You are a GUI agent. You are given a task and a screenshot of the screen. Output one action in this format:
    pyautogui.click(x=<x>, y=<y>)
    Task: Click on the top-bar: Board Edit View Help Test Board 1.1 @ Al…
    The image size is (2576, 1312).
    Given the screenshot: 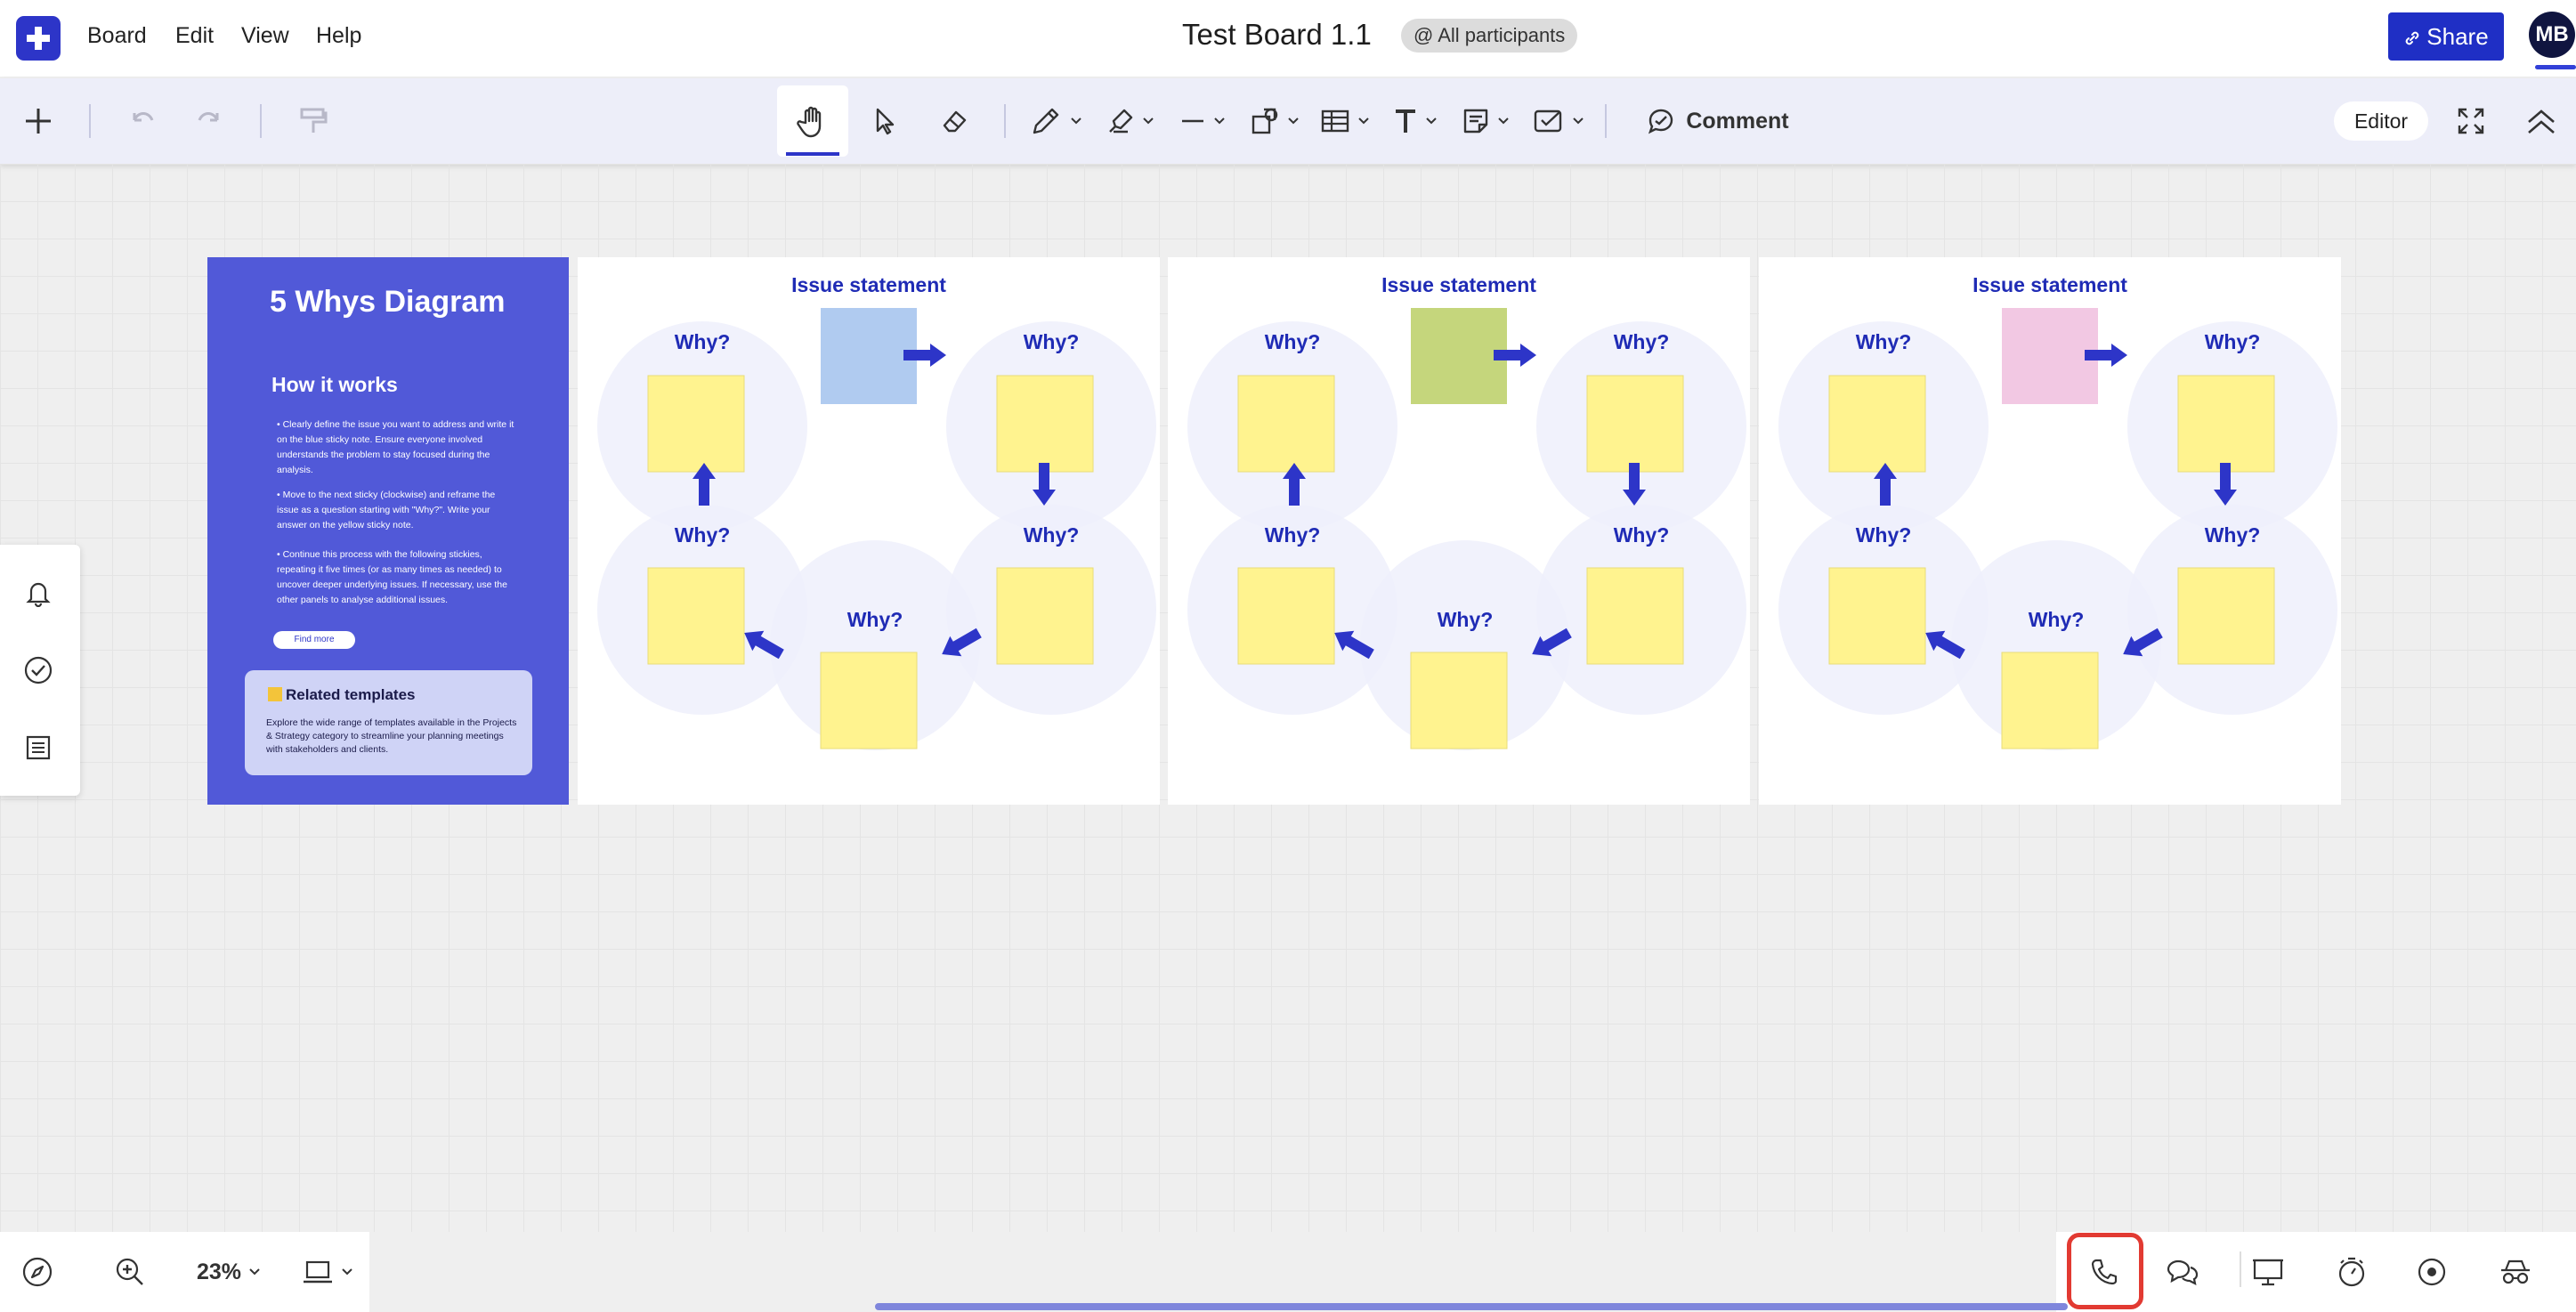 What is the action you would take?
    pyautogui.click(x=1288, y=38)
    